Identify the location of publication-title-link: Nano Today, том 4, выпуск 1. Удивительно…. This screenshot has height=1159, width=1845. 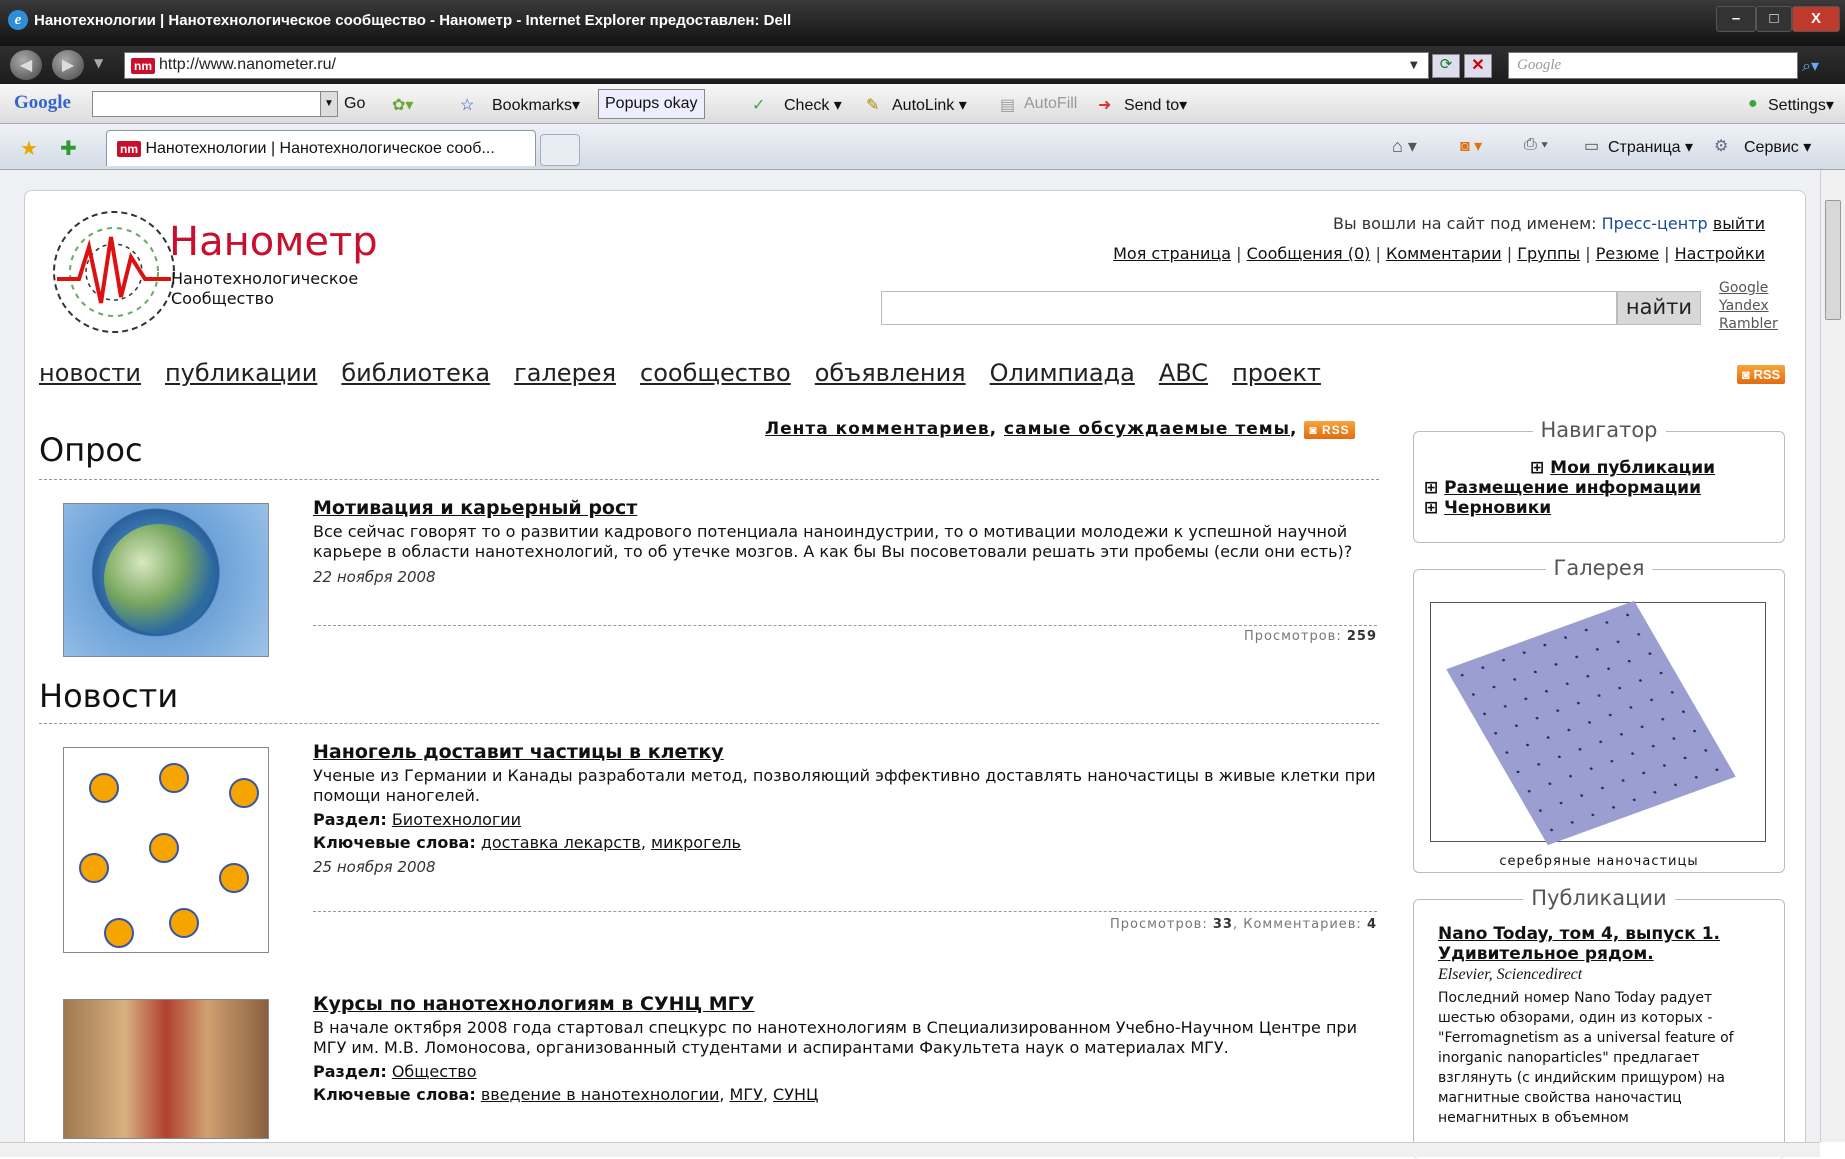
(1603, 944).